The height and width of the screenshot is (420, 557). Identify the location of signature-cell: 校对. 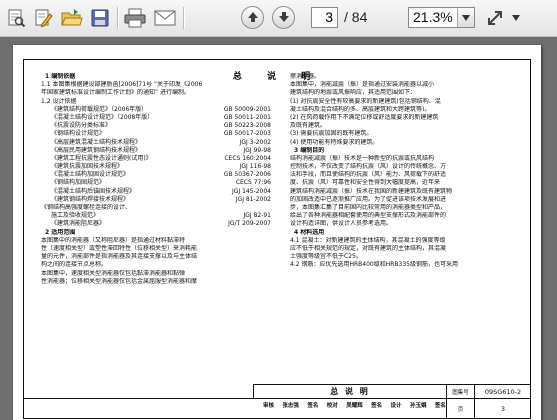
(332, 406).